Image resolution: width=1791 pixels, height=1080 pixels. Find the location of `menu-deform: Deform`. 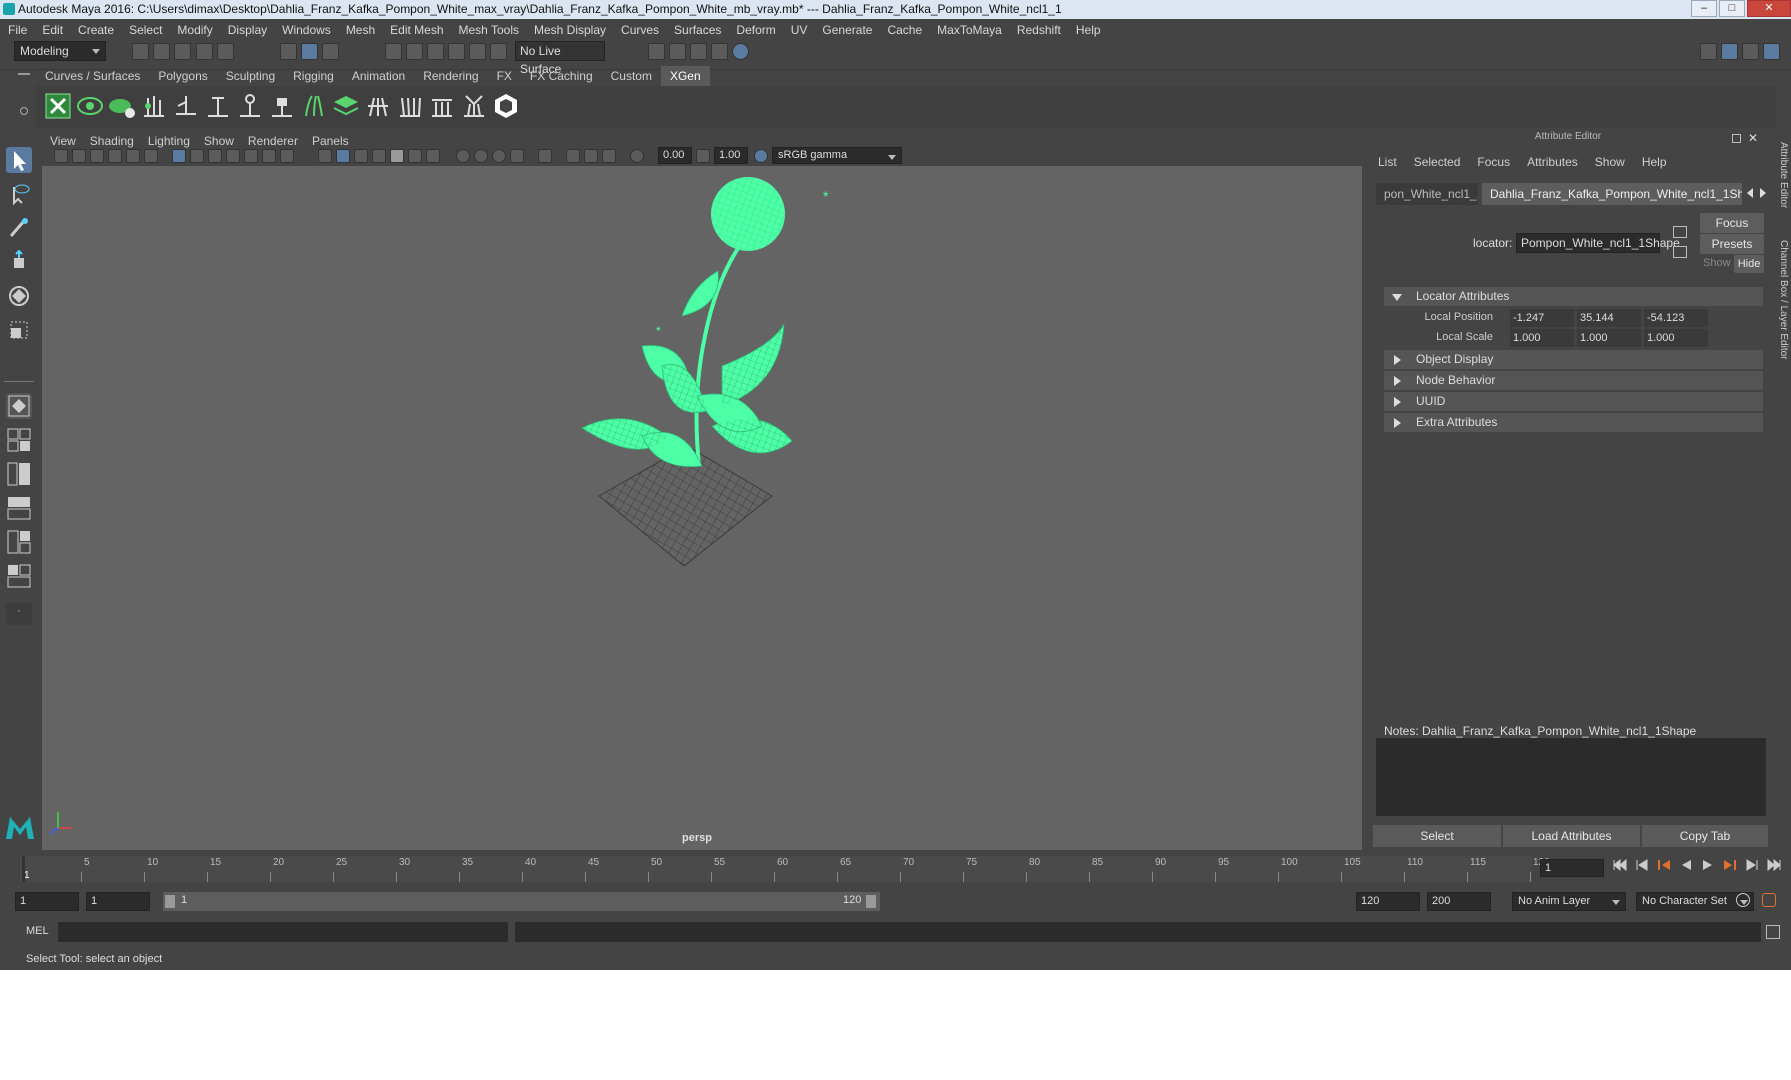

menu-deform: Deform is located at coordinates (755, 30).